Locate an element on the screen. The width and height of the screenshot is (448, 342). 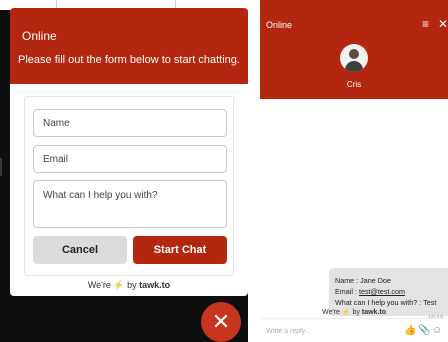
thumbs-up-icon: 👍 is located at coordinates (410, 330).